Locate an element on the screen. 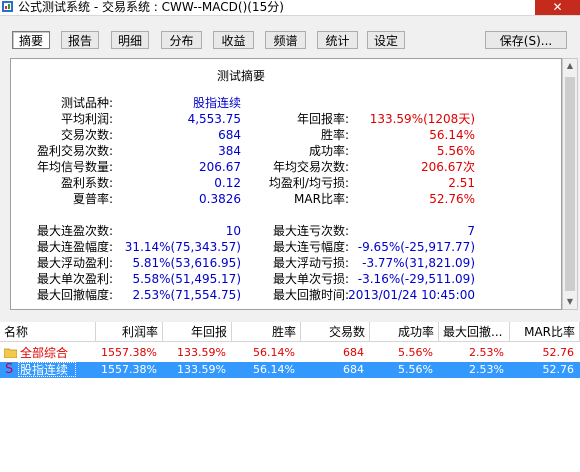 This screenshot has width=580, height=472. col-header-name: 名称 is located at coordinates (48, 332).